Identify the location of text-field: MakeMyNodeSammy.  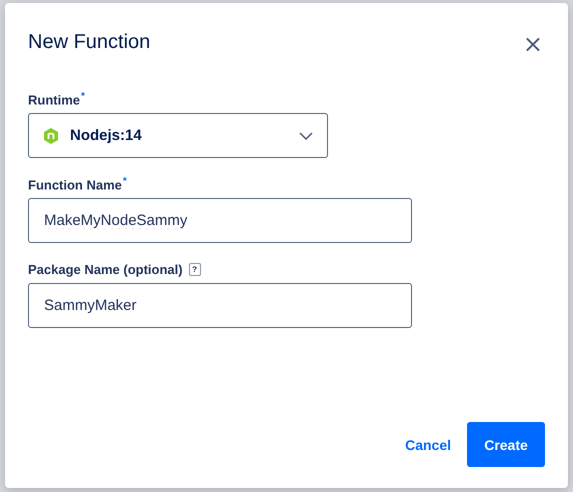
(220, 220).